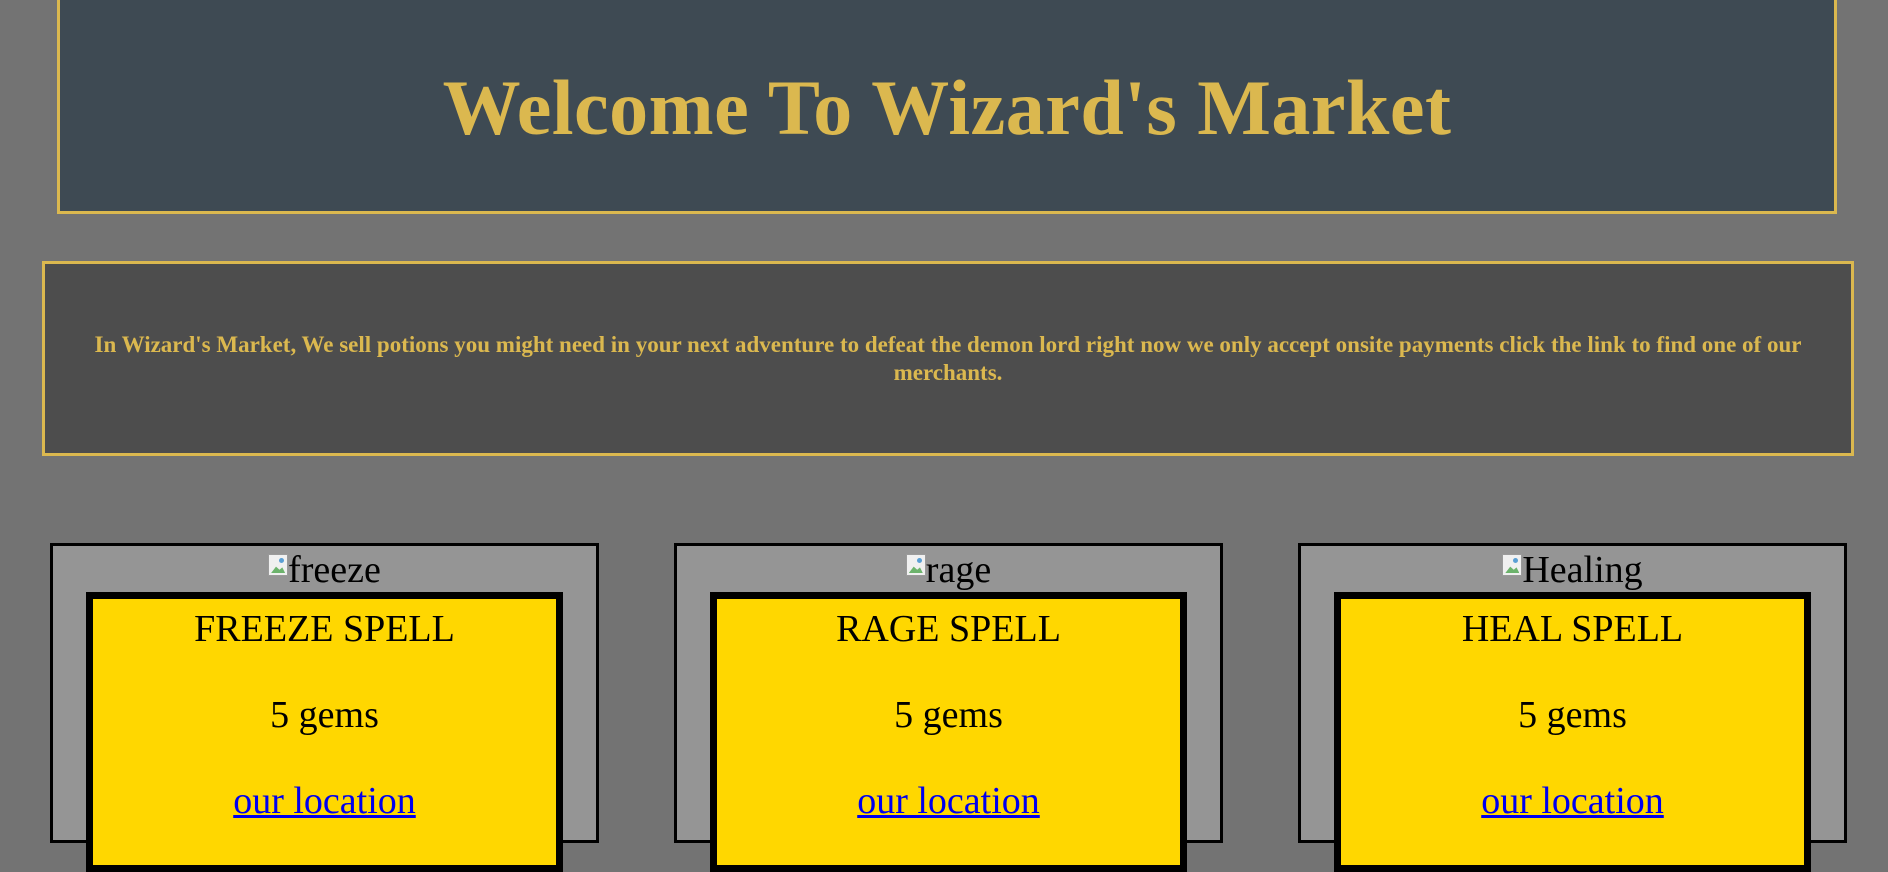 Image resolution: width=1888 pixels, height=872 pixels. What do you see at coordinates (948, 629) in the screenshot?
I see `product-title: RAGE SPELL` at bounding box center [948, 629].